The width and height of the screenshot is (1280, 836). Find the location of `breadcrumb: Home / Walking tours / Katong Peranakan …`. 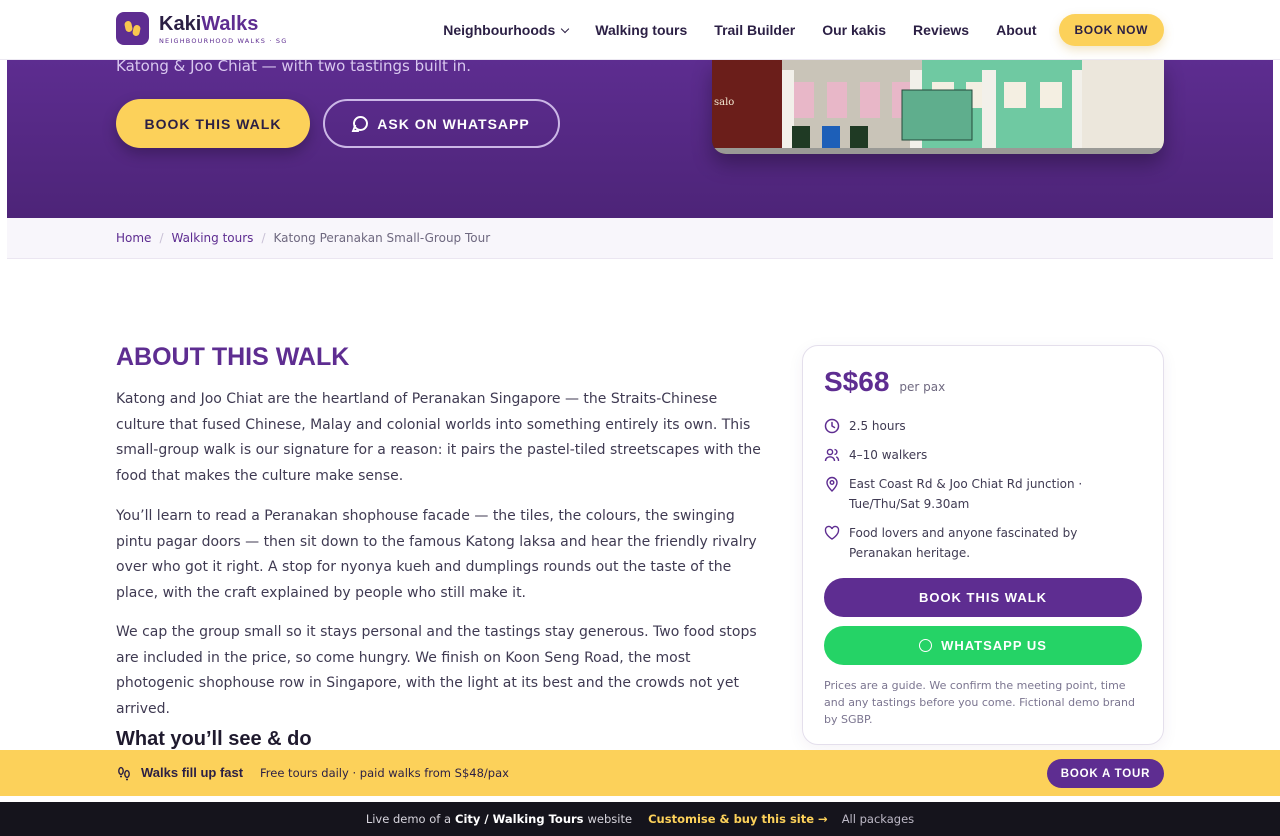

breadcrumb: Home / Walking tours / Katong Peranakan … is located at coordinates (640, 238).